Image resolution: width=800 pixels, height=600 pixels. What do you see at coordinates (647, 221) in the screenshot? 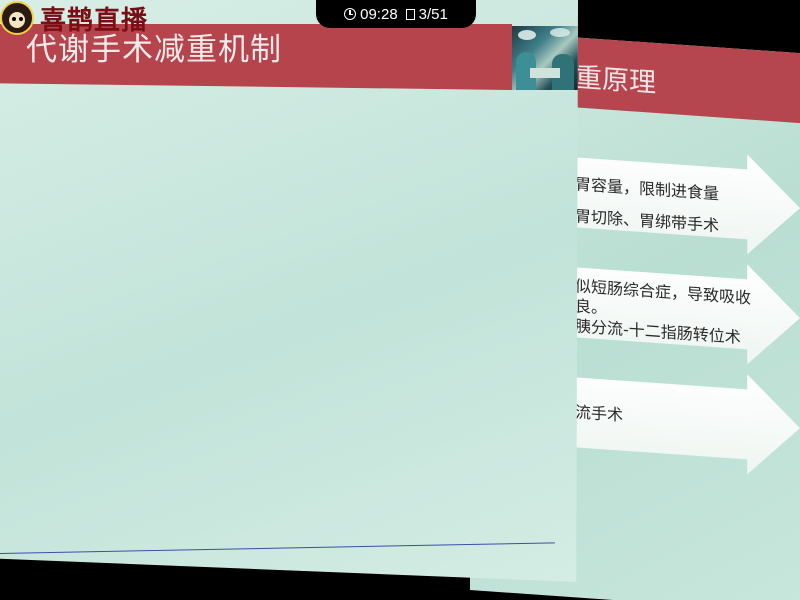
I see `arrow-1-line-2: 胃切除、胃绑带手术` at bounding box center [647, 221].